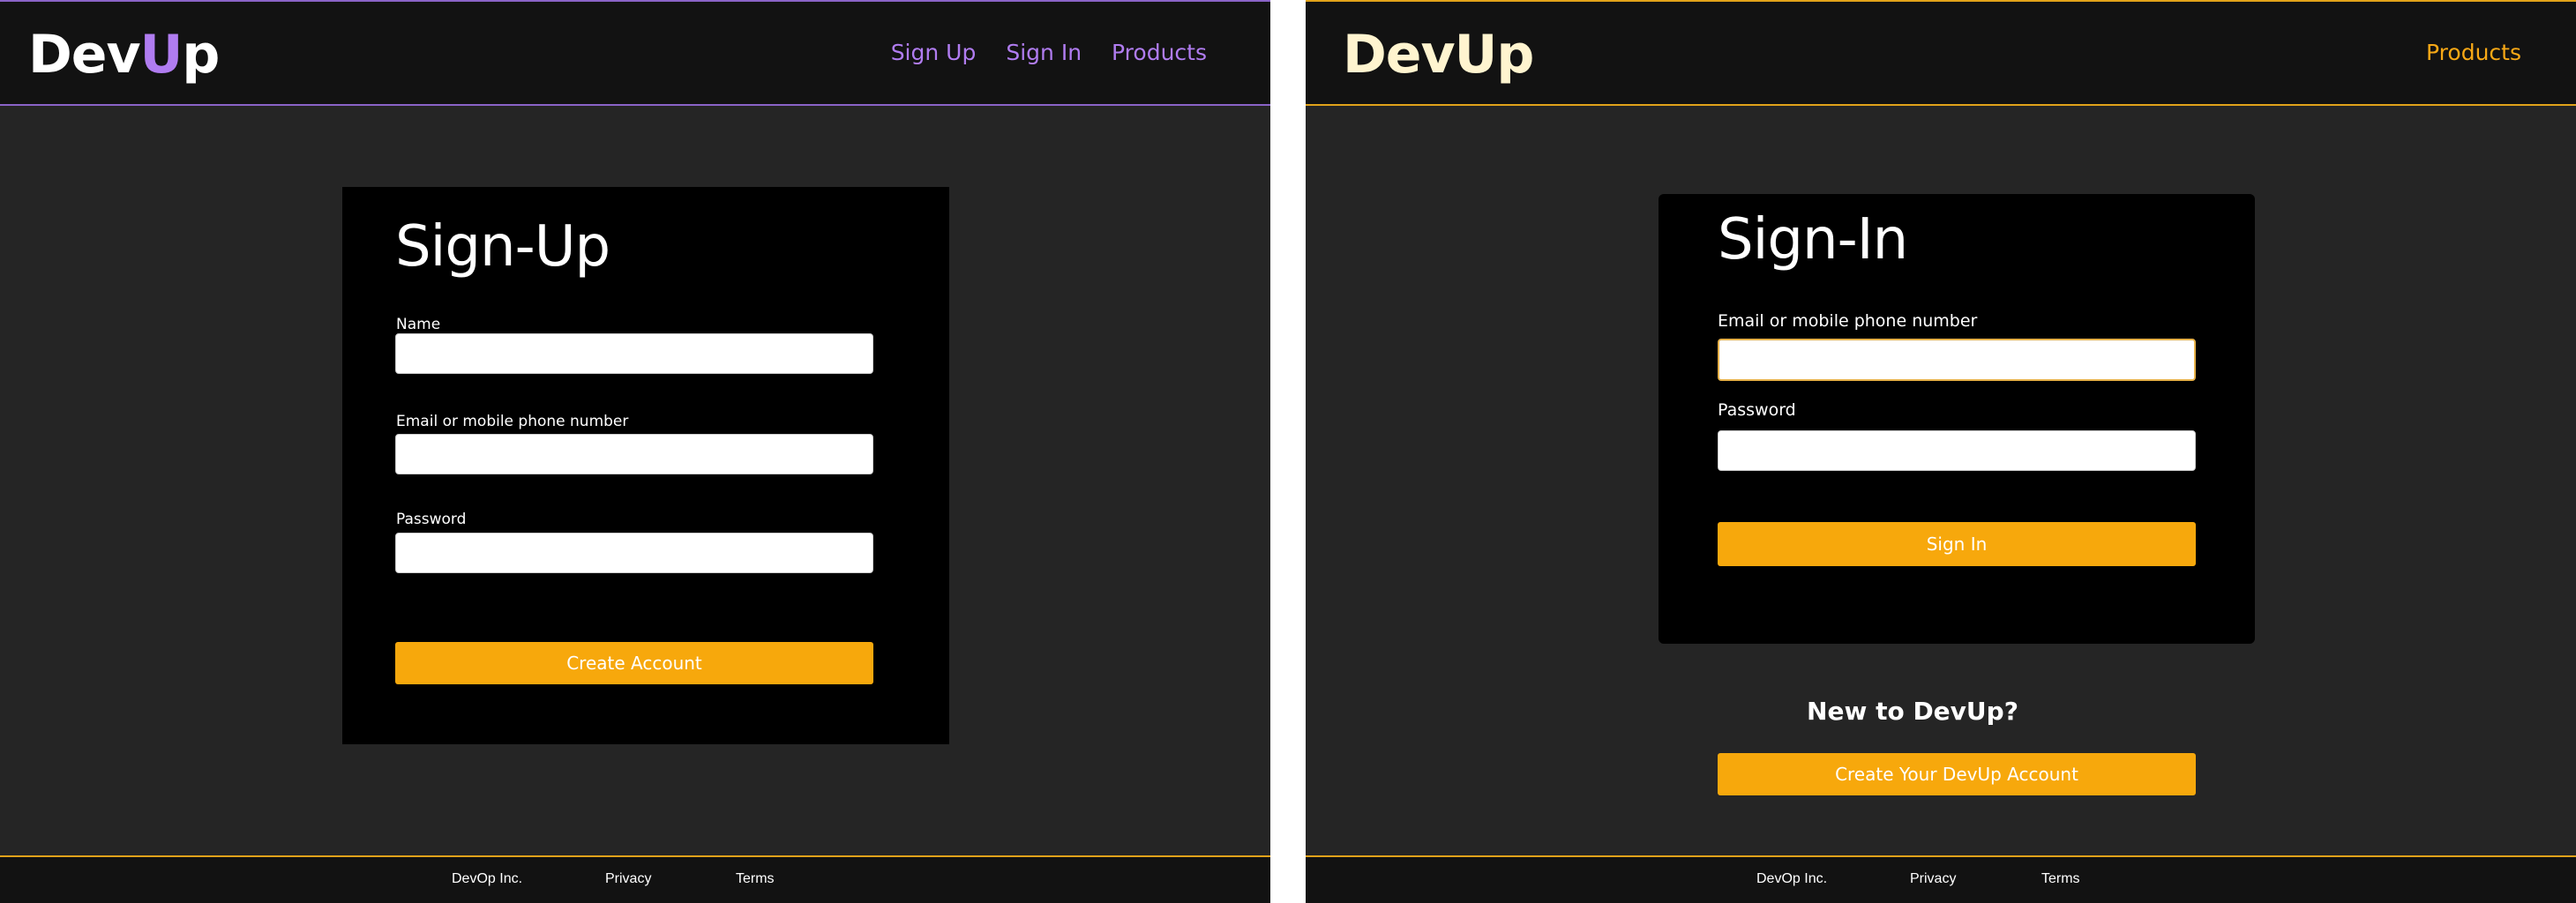 Image resolution: width=2576 pixels, height=903 pixels. Describe the element at coordinates (634, 663) in the screenshot. I see `create-account-button: Create Account` at that location.